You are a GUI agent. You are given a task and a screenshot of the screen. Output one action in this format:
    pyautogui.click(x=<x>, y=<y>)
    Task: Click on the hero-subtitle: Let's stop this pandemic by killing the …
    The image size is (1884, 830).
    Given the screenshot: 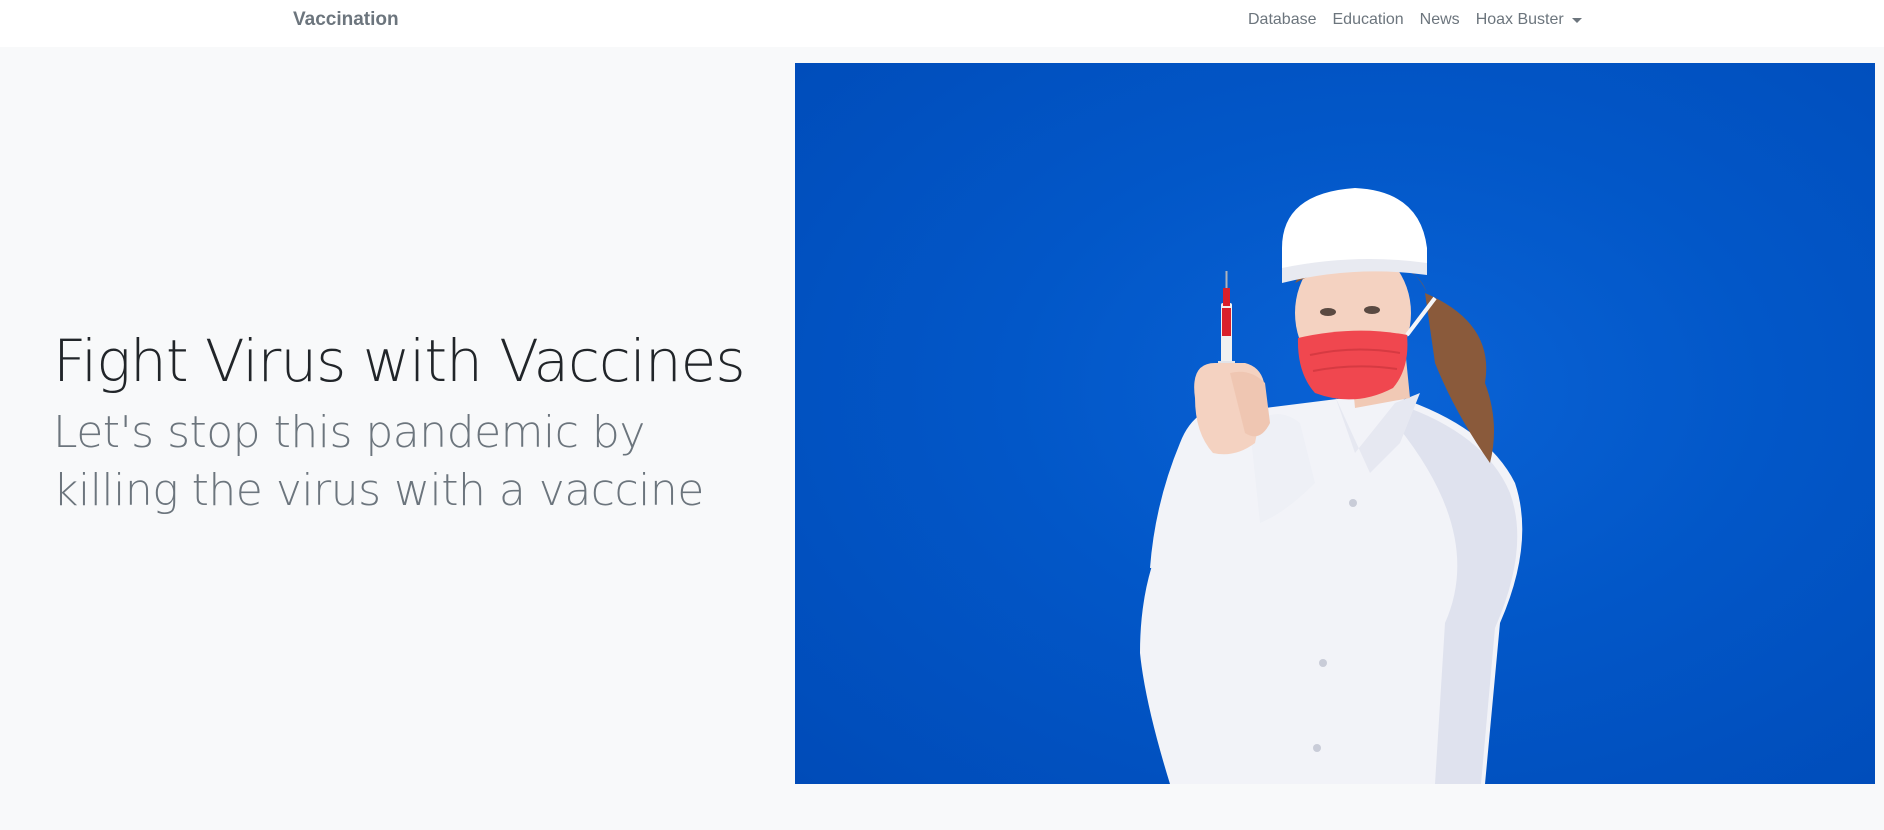 What is the action you would take?
    pyautogui.click(x=378, y=461)
    